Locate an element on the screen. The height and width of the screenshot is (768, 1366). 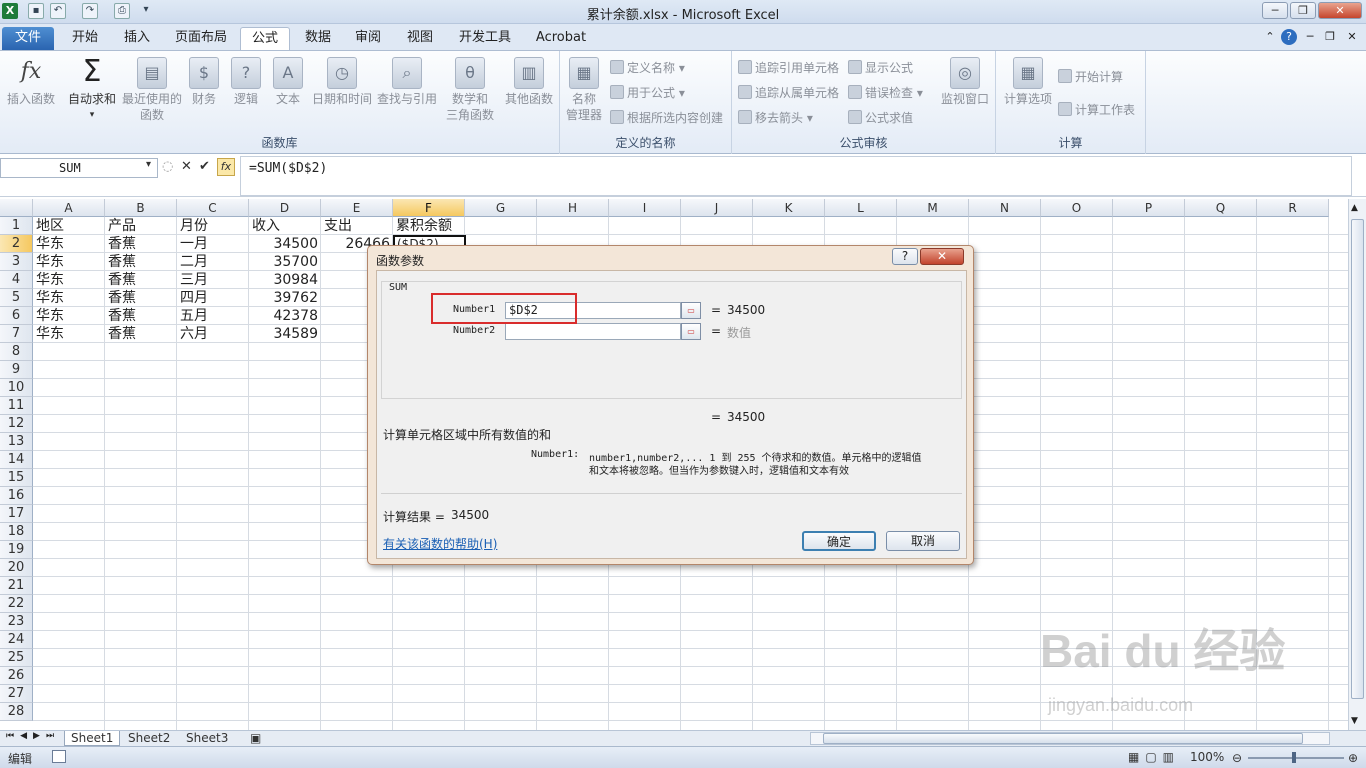
row-header-16: 16 is located at coordinates (16, 496).